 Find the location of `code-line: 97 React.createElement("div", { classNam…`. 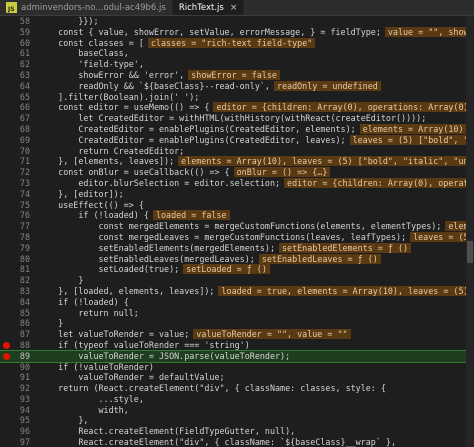

code-line: 97 React.createElement("div", { classNam… is located at coordinates (237, 442).